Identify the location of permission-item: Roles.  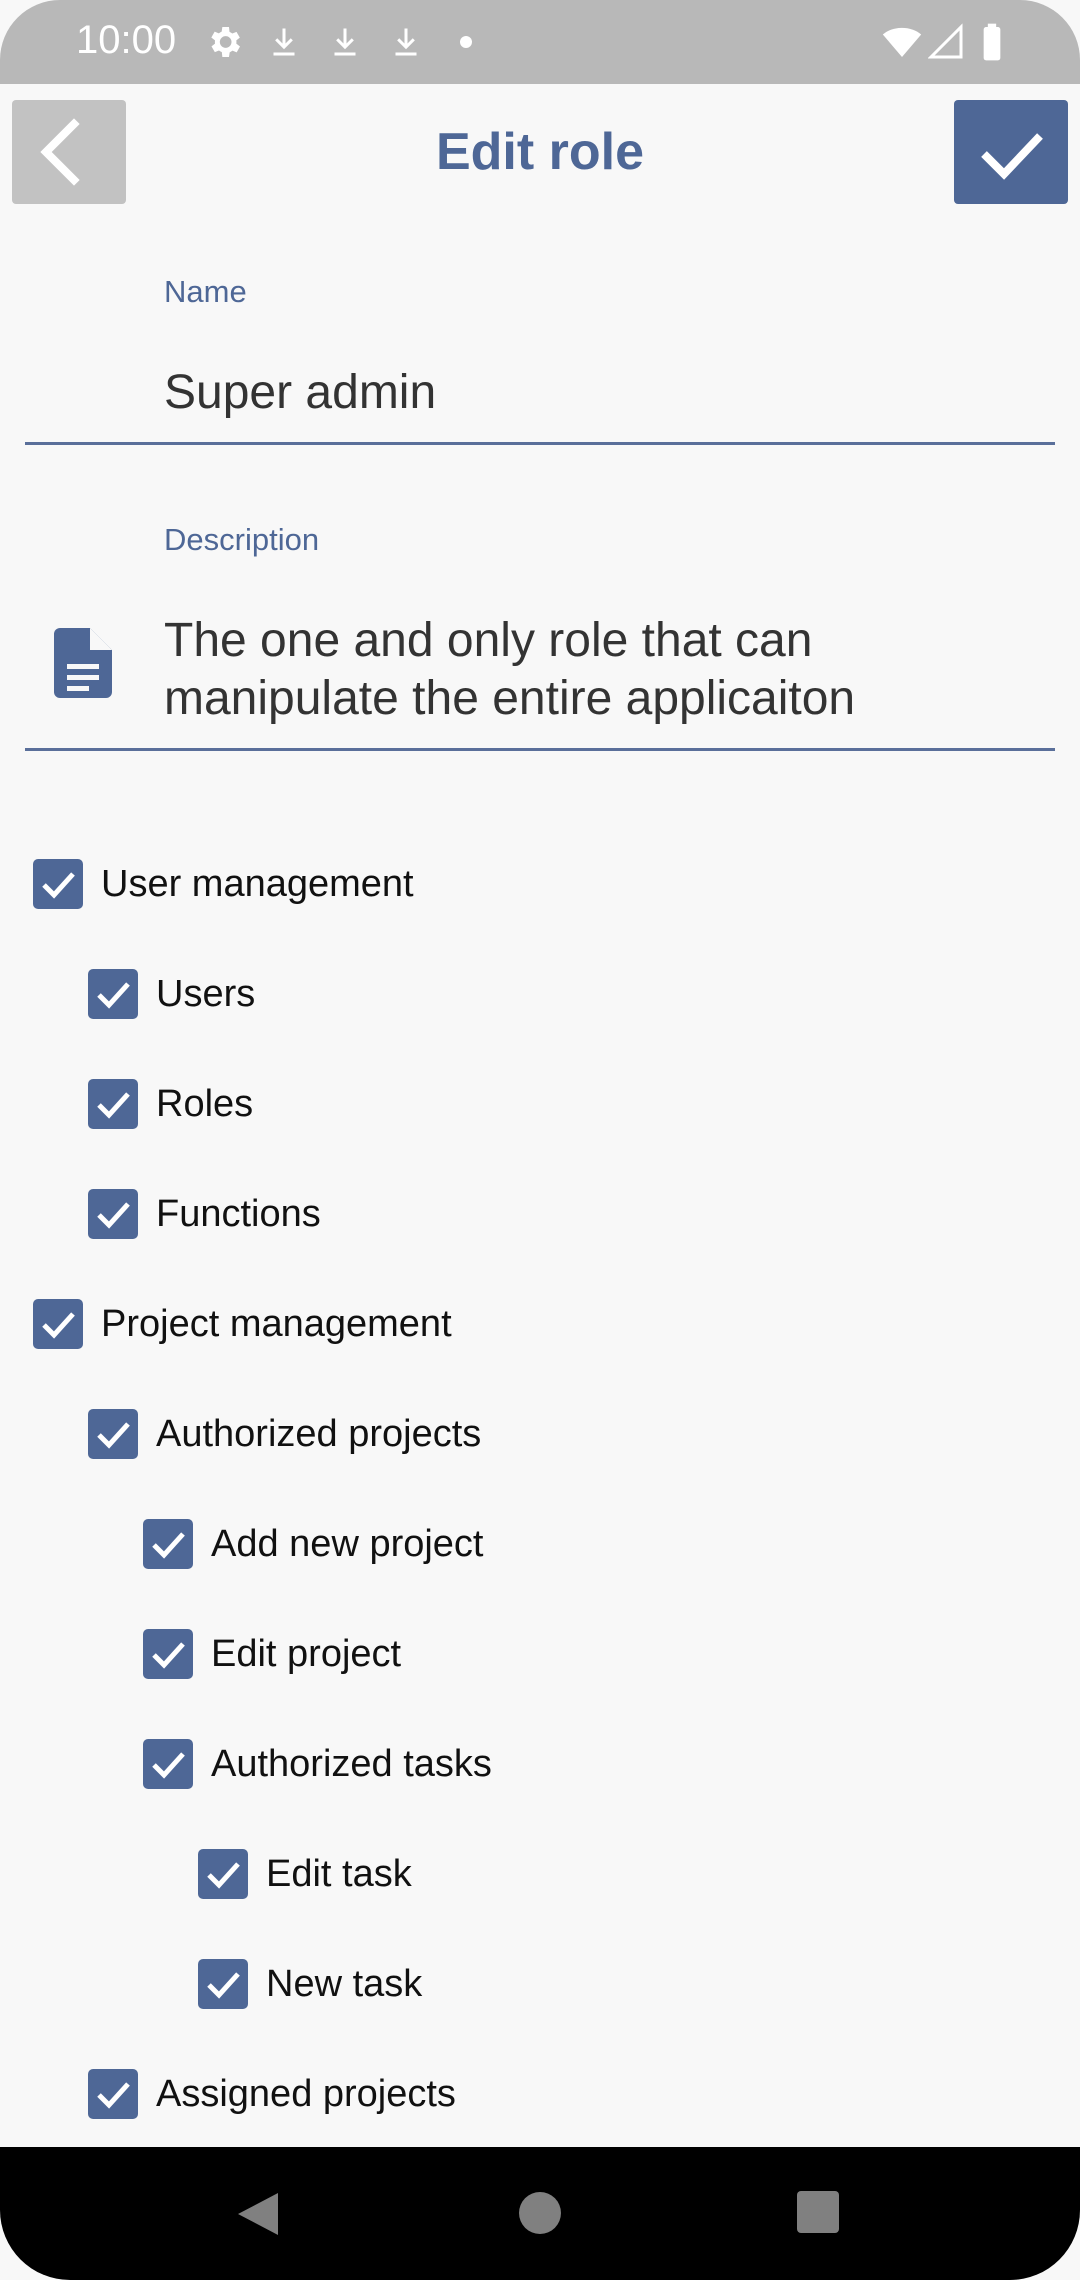
(170, 1104).